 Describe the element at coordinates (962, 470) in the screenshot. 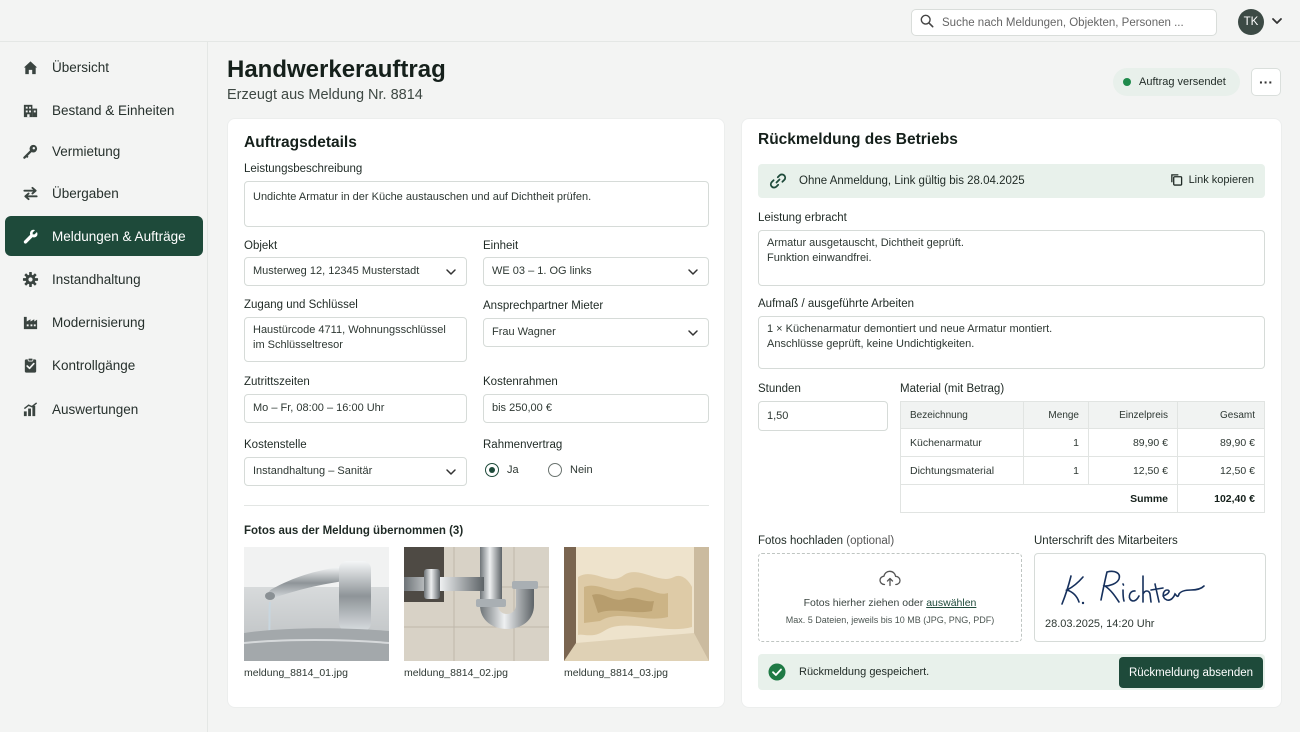

I see `table-cell: Dichtungsmaterial` at that location.